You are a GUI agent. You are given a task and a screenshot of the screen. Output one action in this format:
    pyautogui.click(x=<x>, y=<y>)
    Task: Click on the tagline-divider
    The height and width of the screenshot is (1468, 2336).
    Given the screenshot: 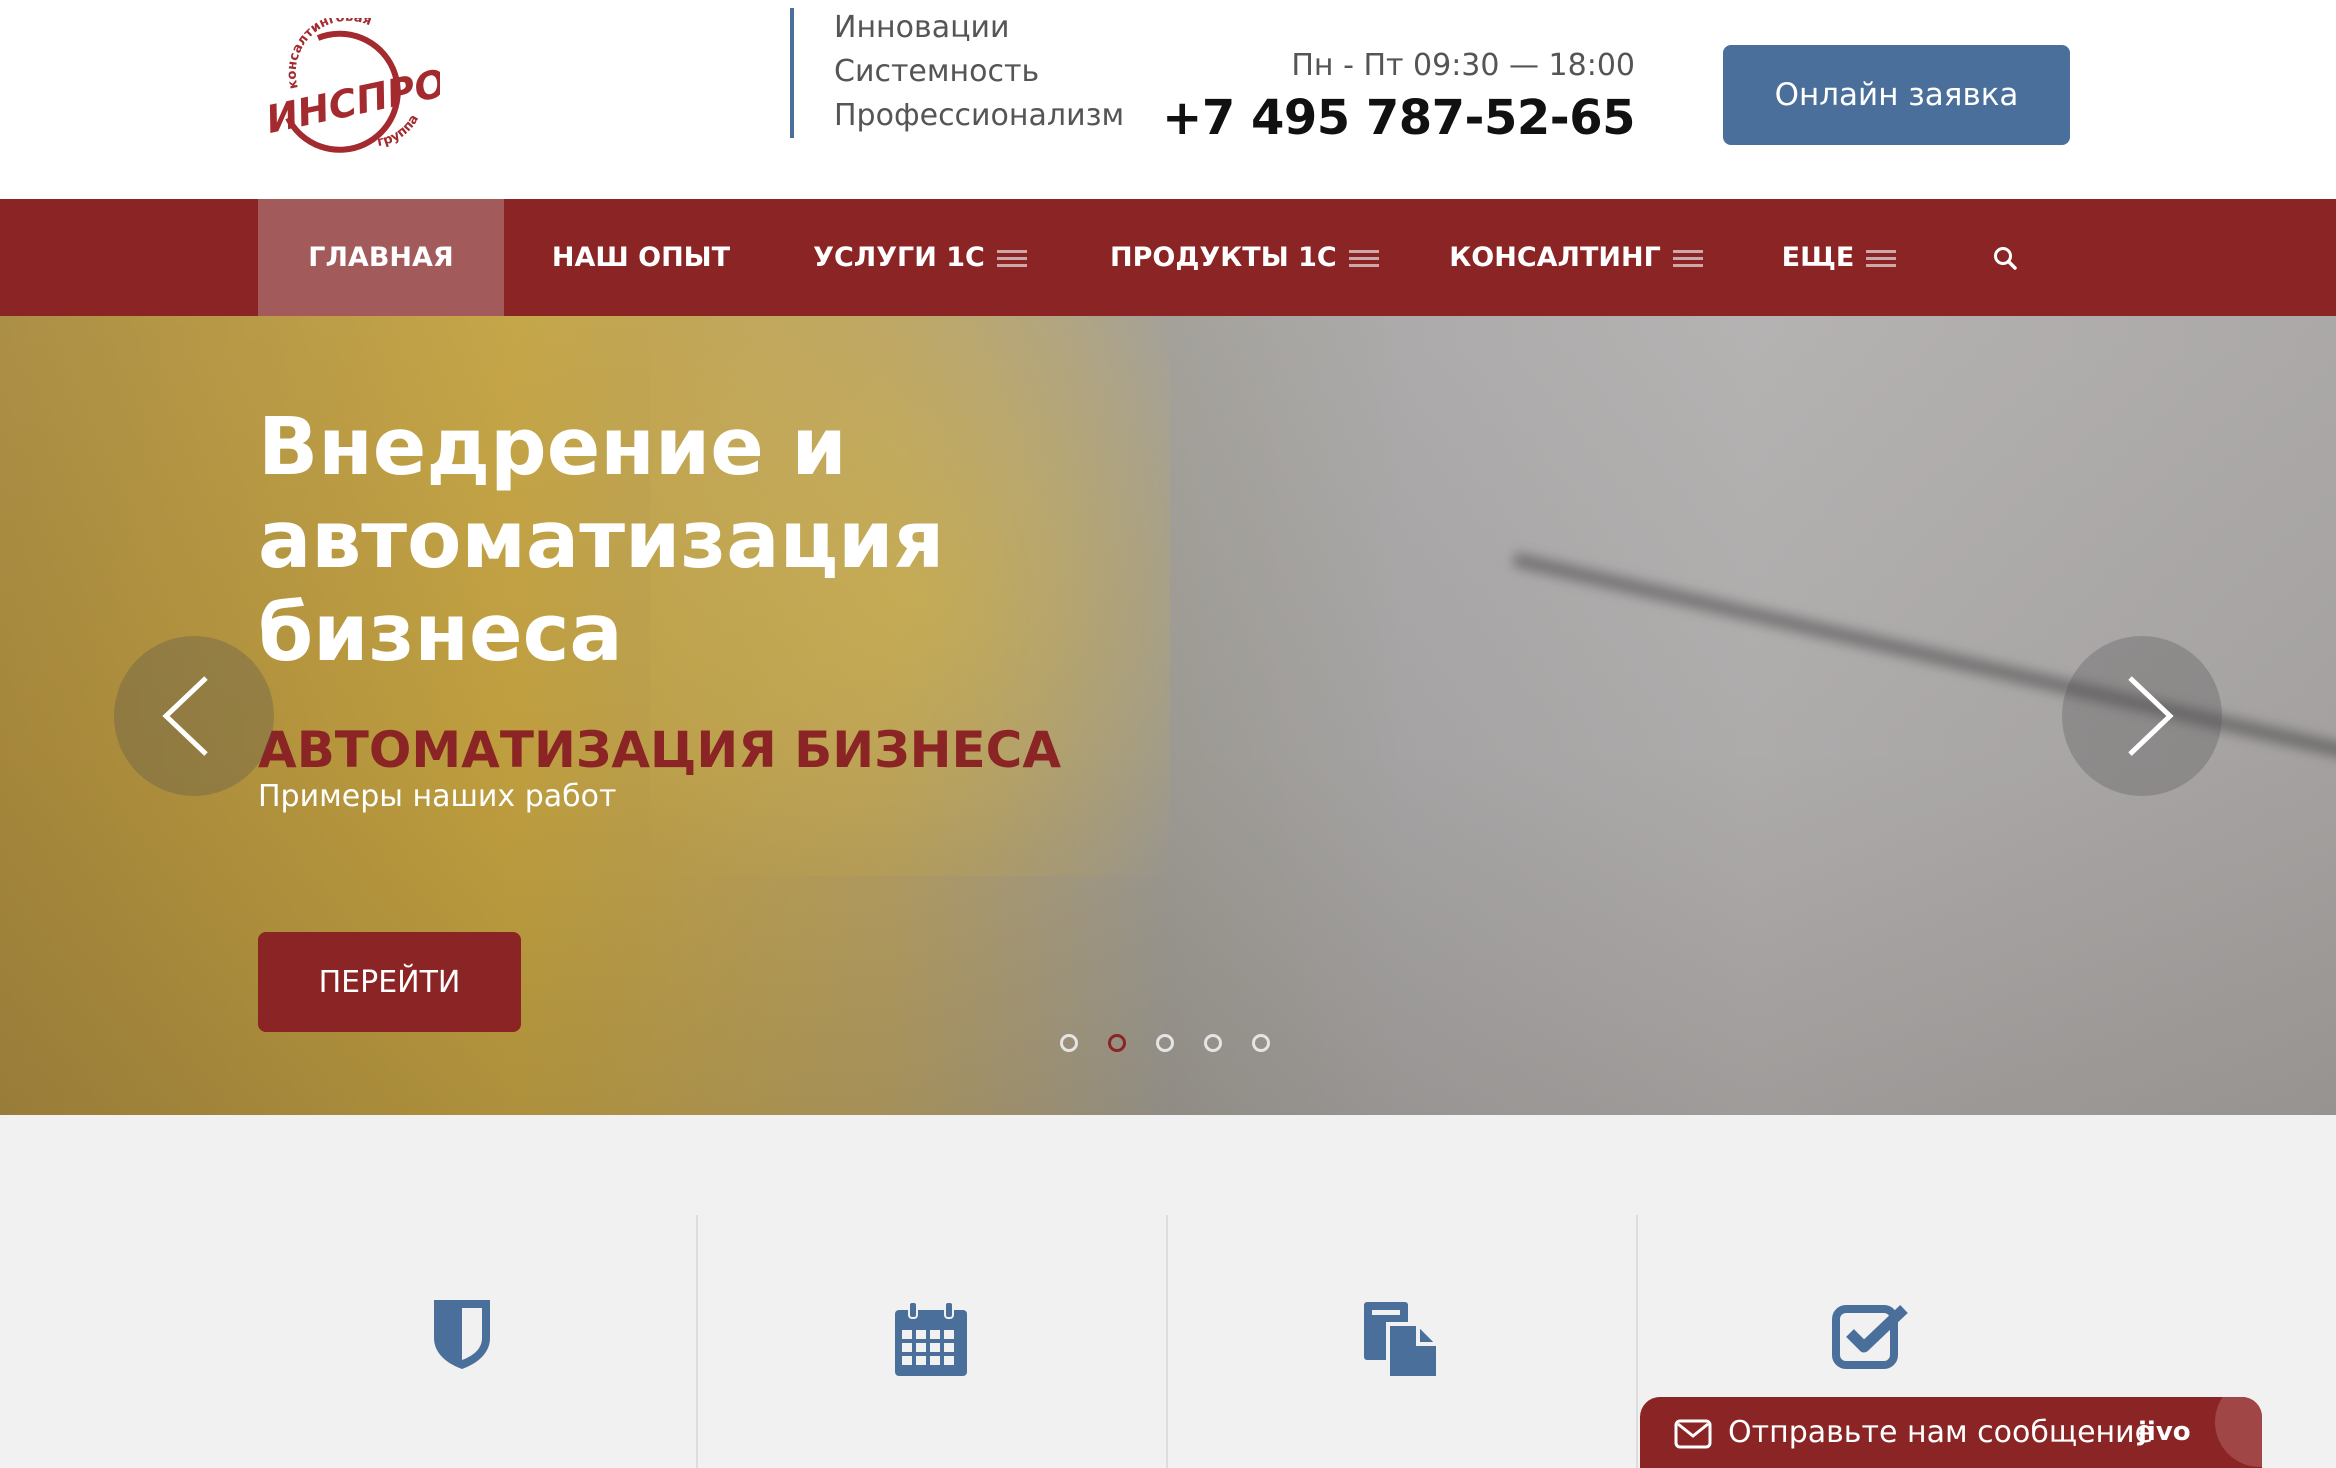 What is the action you would take?
    pyautogui.click(x=792, y=73)
    